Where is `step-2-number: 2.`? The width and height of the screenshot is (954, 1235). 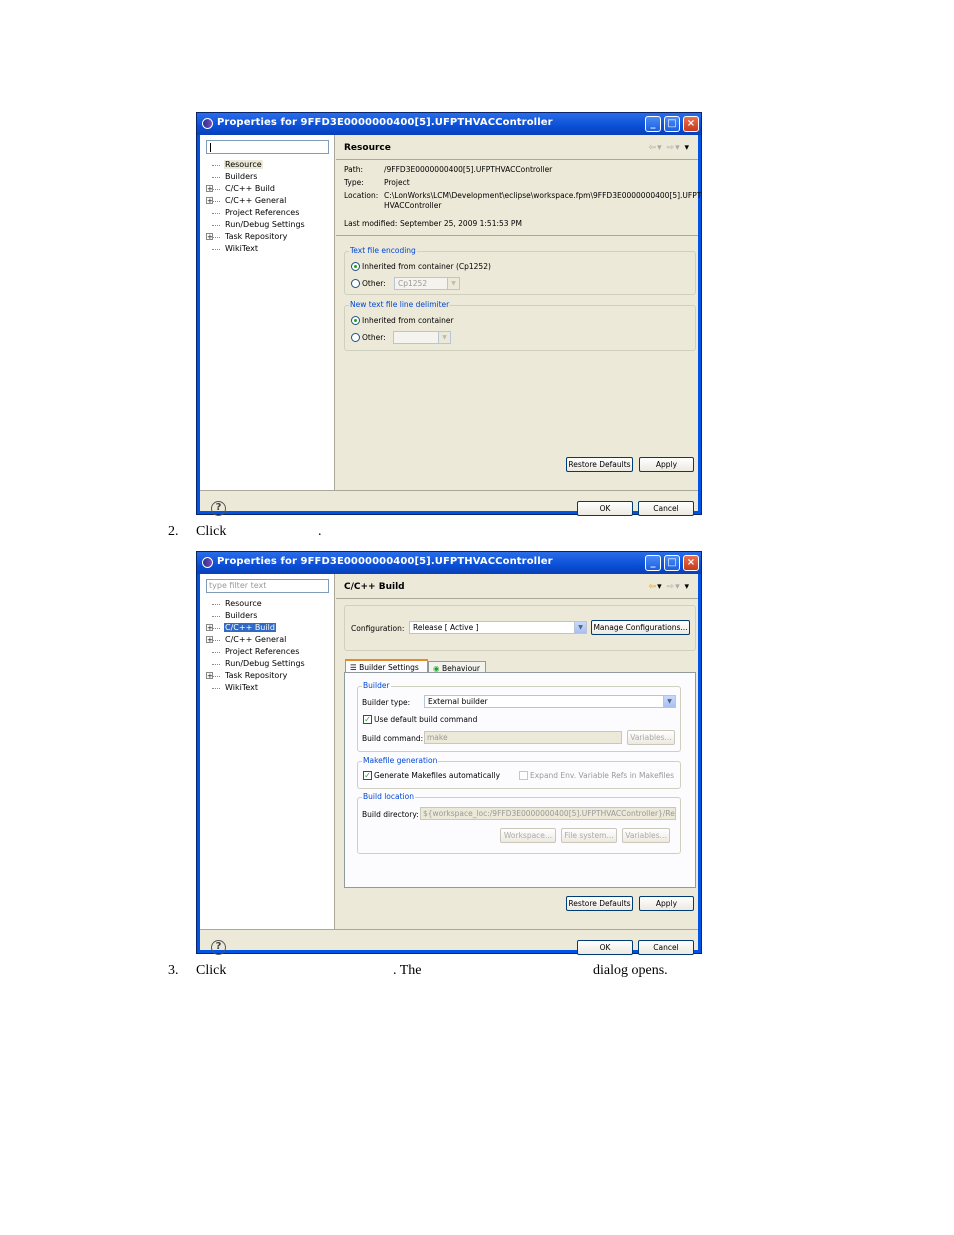
step-2-number: 2. is located at coordinates (173, 531).